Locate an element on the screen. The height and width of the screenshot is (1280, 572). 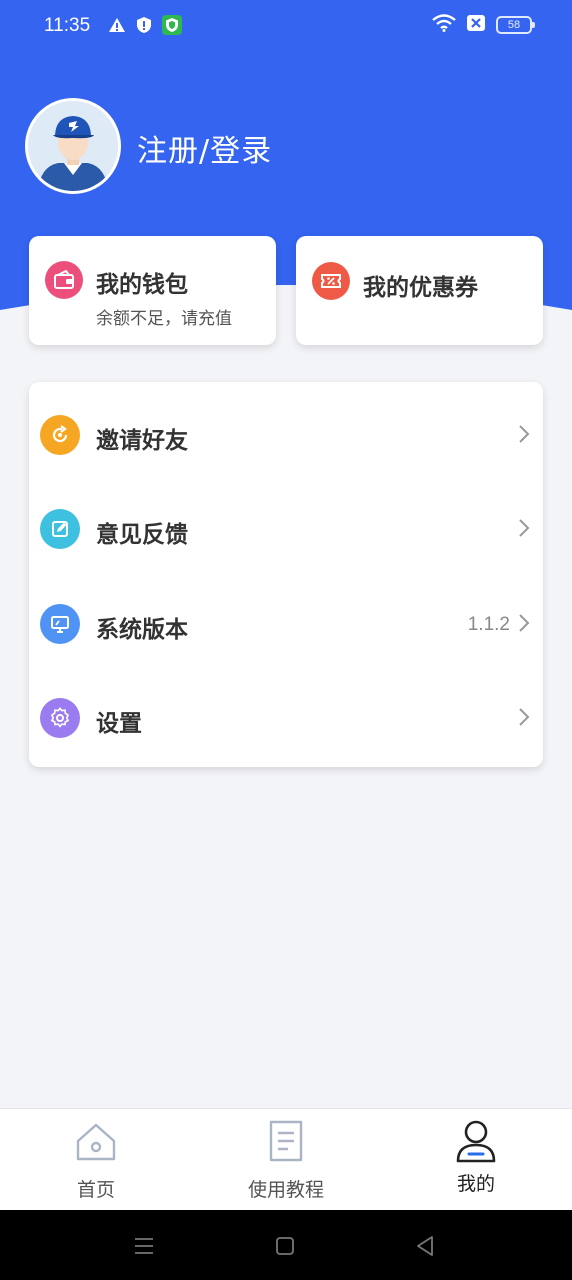
home-square-icon is located at coordinates (285, 1246).